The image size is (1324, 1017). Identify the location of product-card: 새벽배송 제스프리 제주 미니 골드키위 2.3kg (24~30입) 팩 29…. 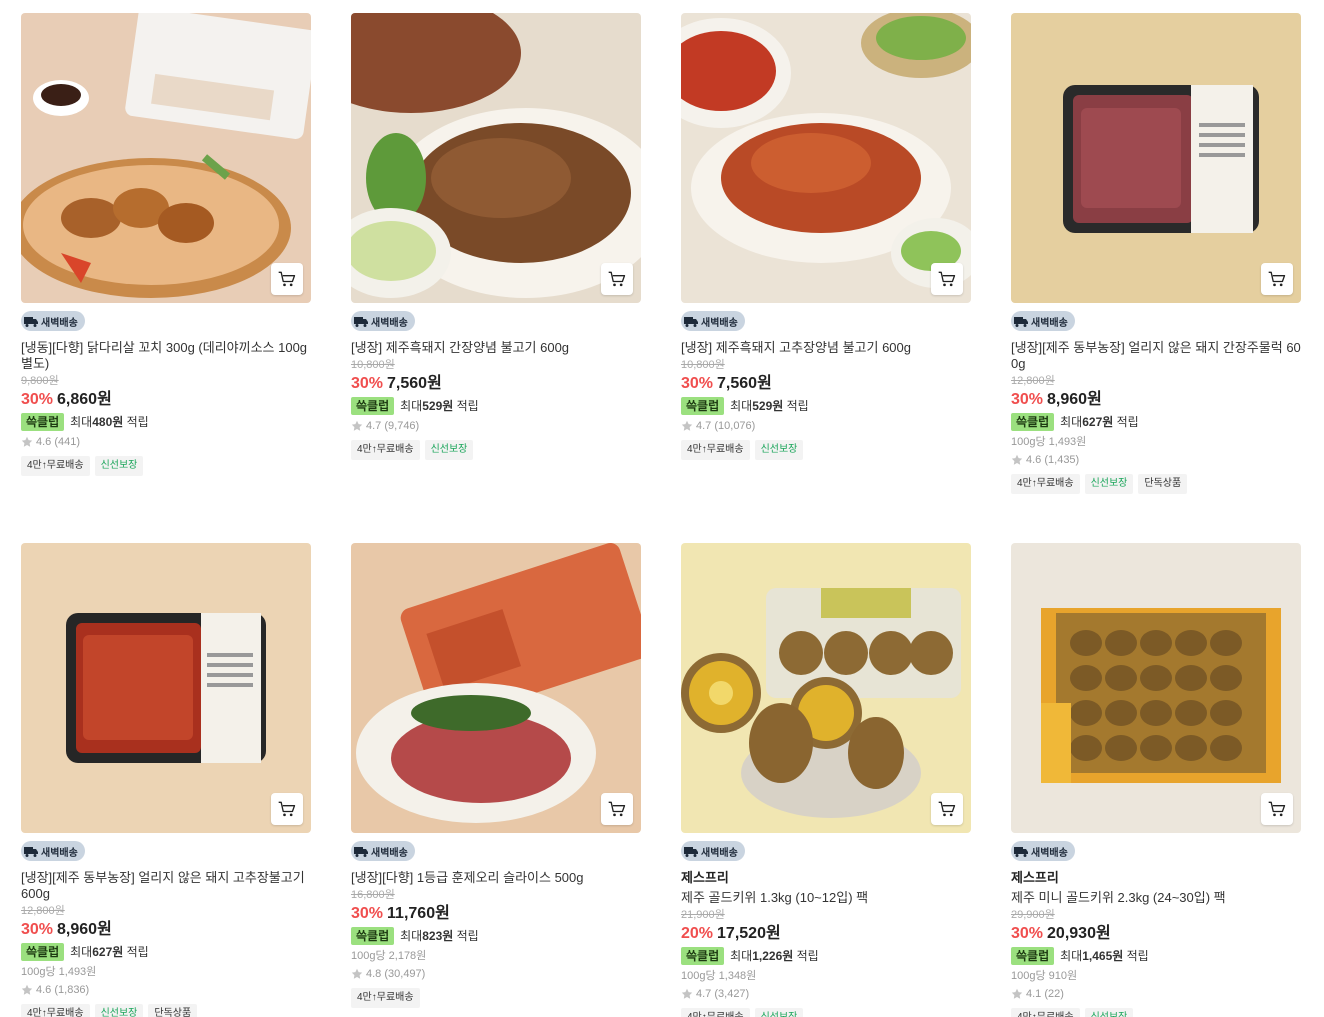
(1156, 780).